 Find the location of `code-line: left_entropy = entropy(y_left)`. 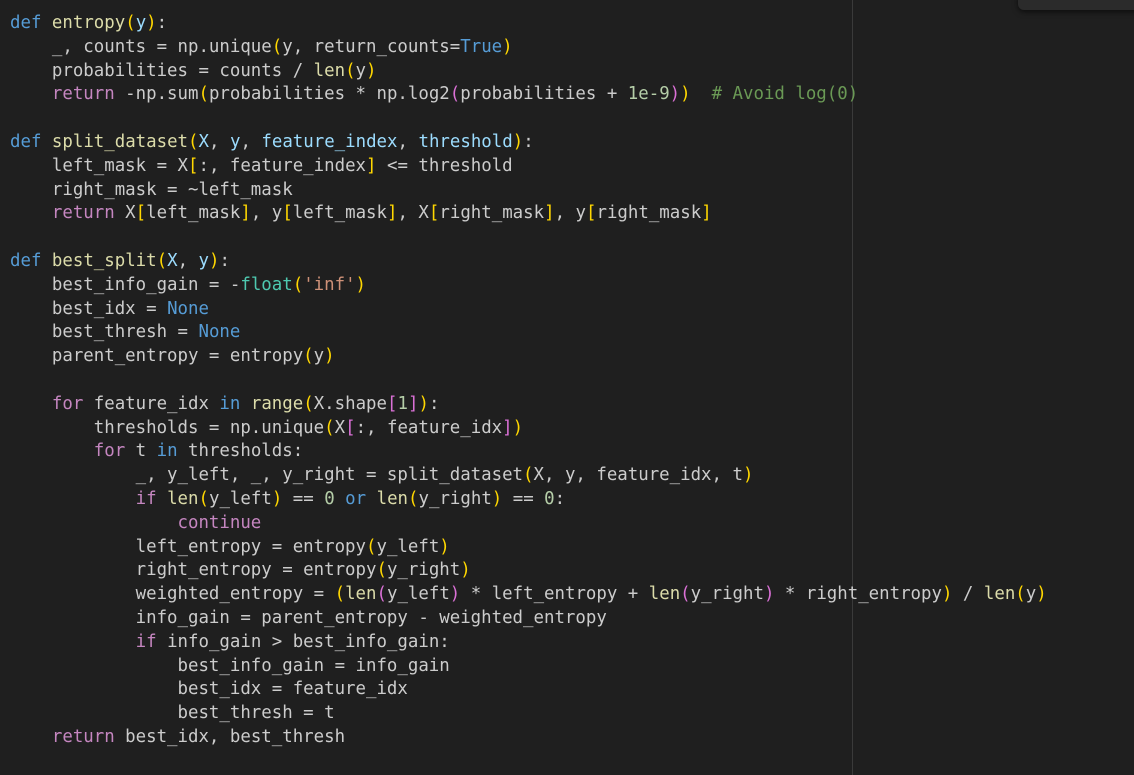

code-line: left_entropy = entropy(y_left) is located at coordinates (523, 548).